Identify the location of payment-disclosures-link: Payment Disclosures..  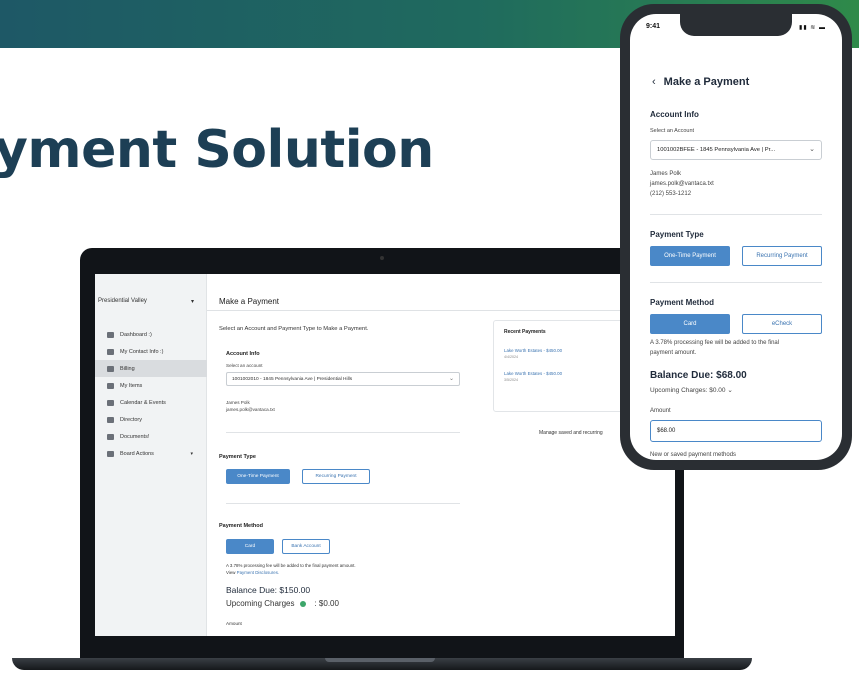
(258, 572).